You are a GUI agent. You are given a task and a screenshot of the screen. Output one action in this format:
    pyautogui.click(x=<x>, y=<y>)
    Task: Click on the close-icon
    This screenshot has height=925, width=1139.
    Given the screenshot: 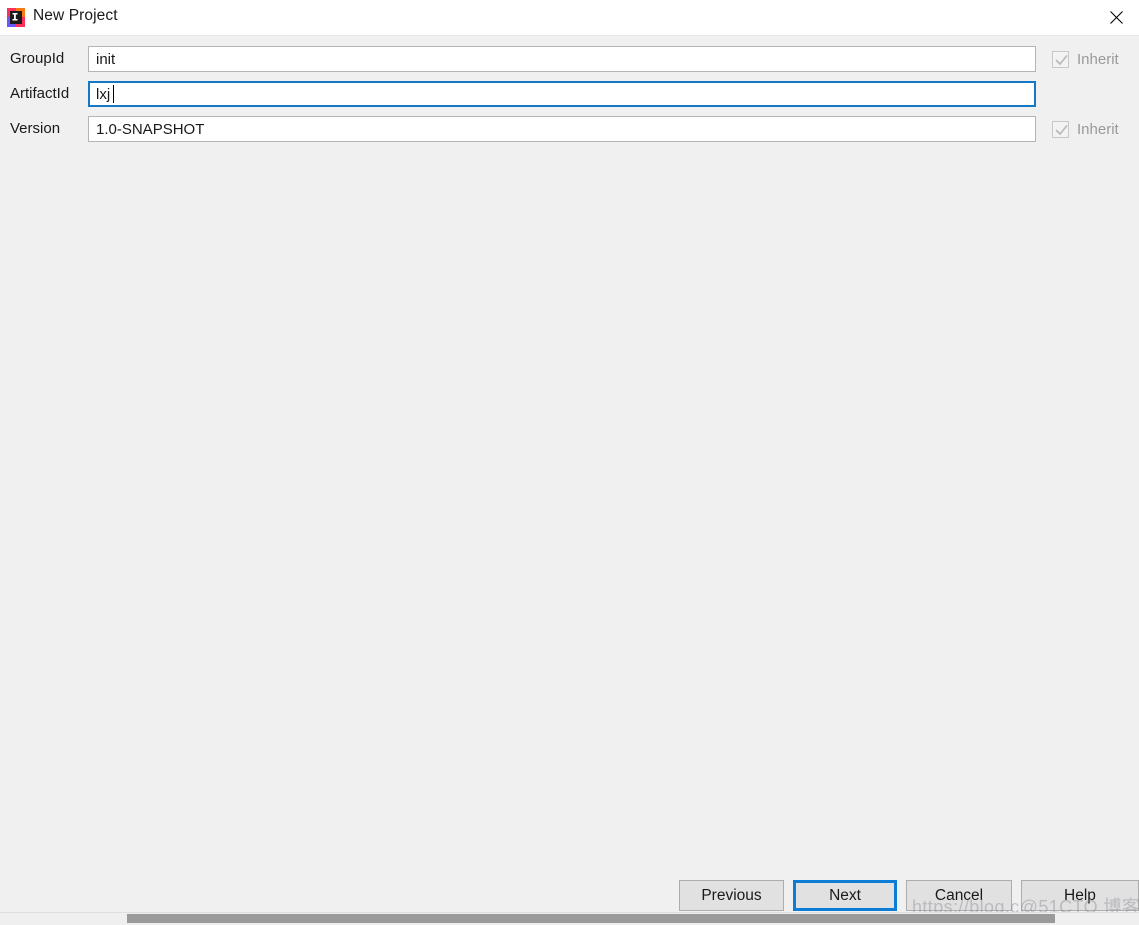 What is the action you would take?
    pyautogui.click(x=1116, y=17)
    